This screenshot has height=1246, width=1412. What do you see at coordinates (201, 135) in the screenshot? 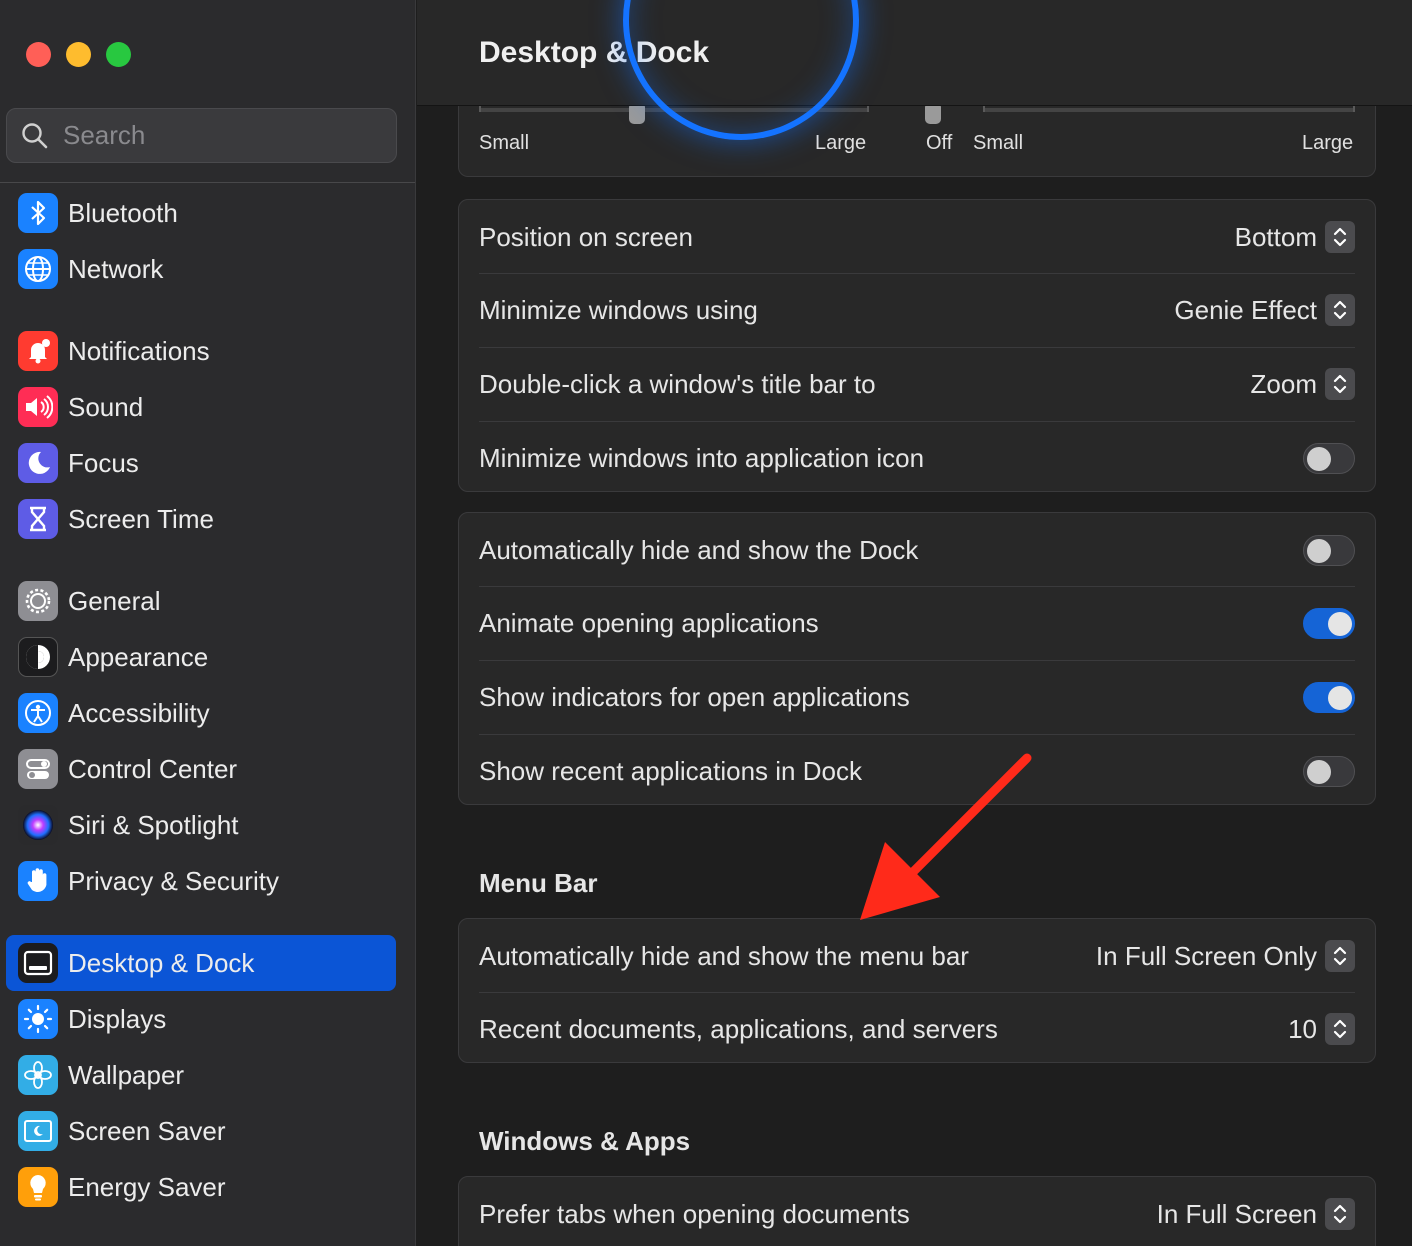
I see `search-input: Search` at bounding box center [201, 135].